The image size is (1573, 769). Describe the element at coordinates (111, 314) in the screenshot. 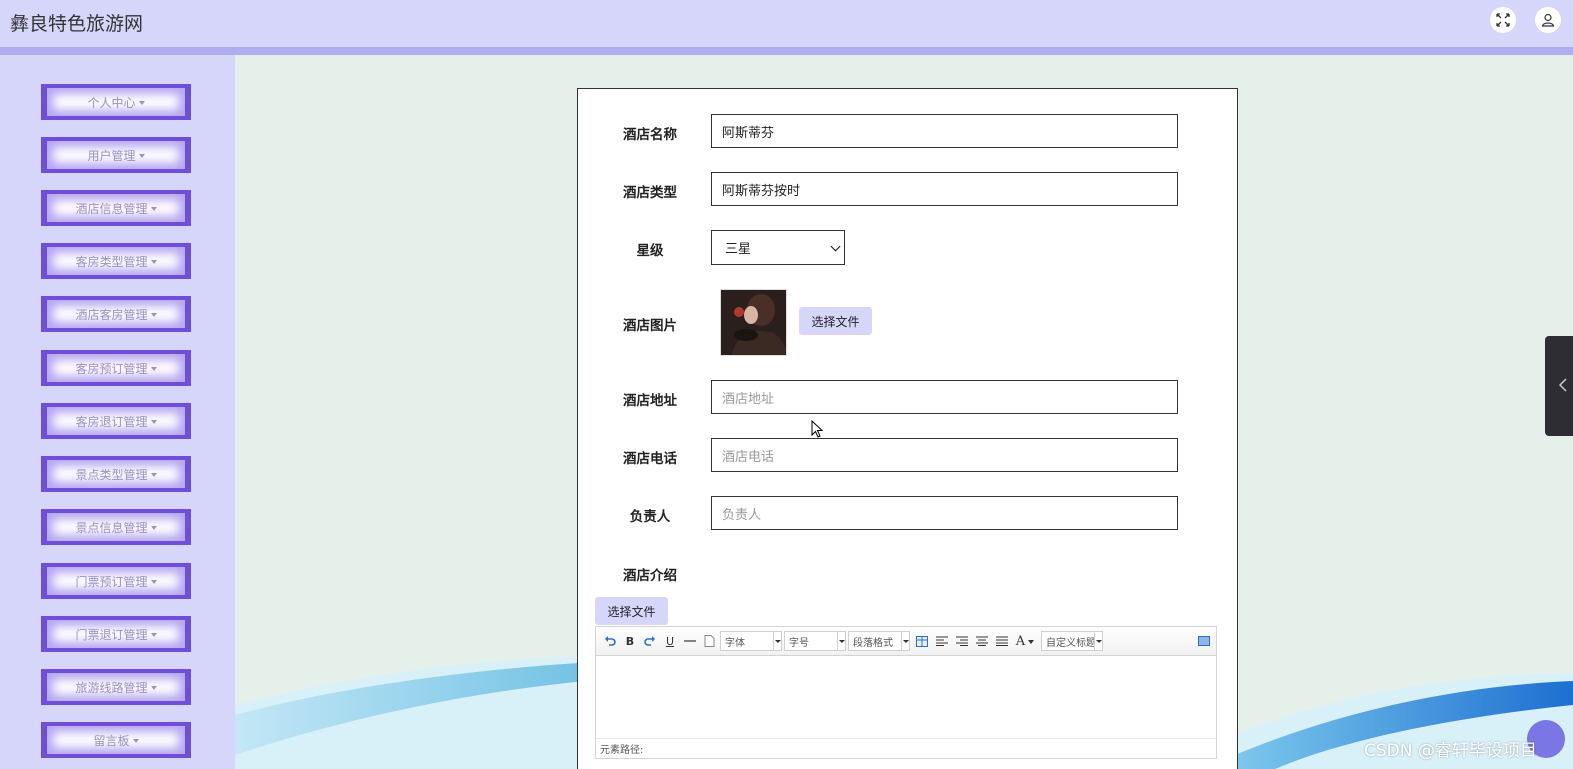

I see `sidebar-item-label: 酒店客房管理` at that location.